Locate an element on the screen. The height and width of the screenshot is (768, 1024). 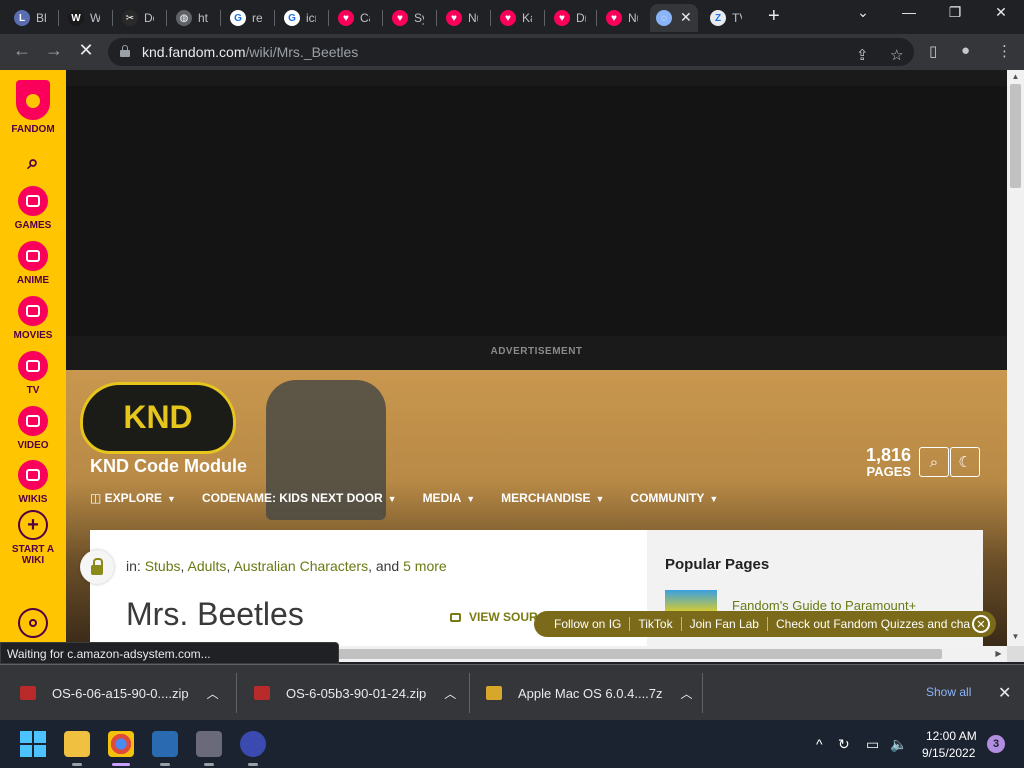
wiki-nav-item: MERCHANDISE ▼ is located at coordinates (552, 498).